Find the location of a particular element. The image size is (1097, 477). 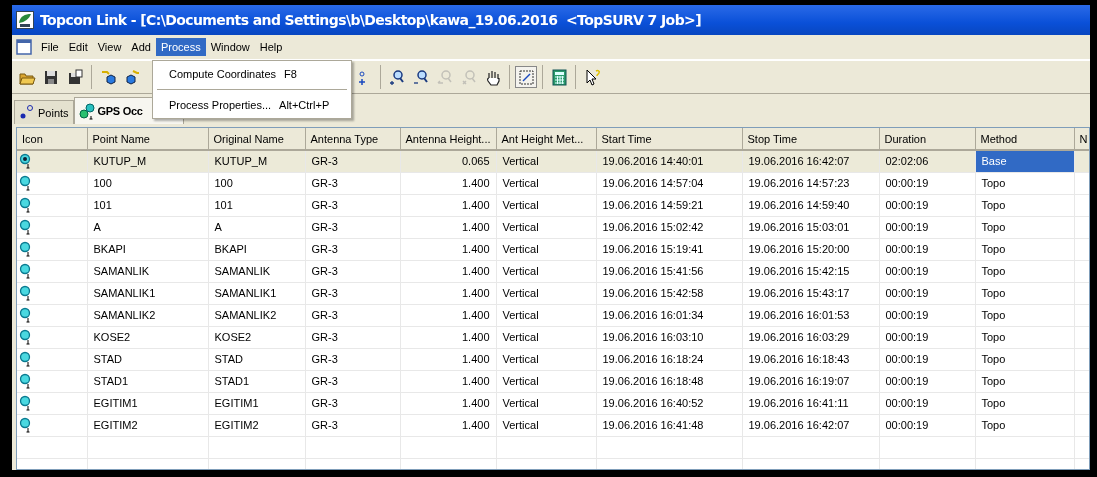

table-cell: 19.06.2016 16:19:07 is located at coordinates (810, 381).